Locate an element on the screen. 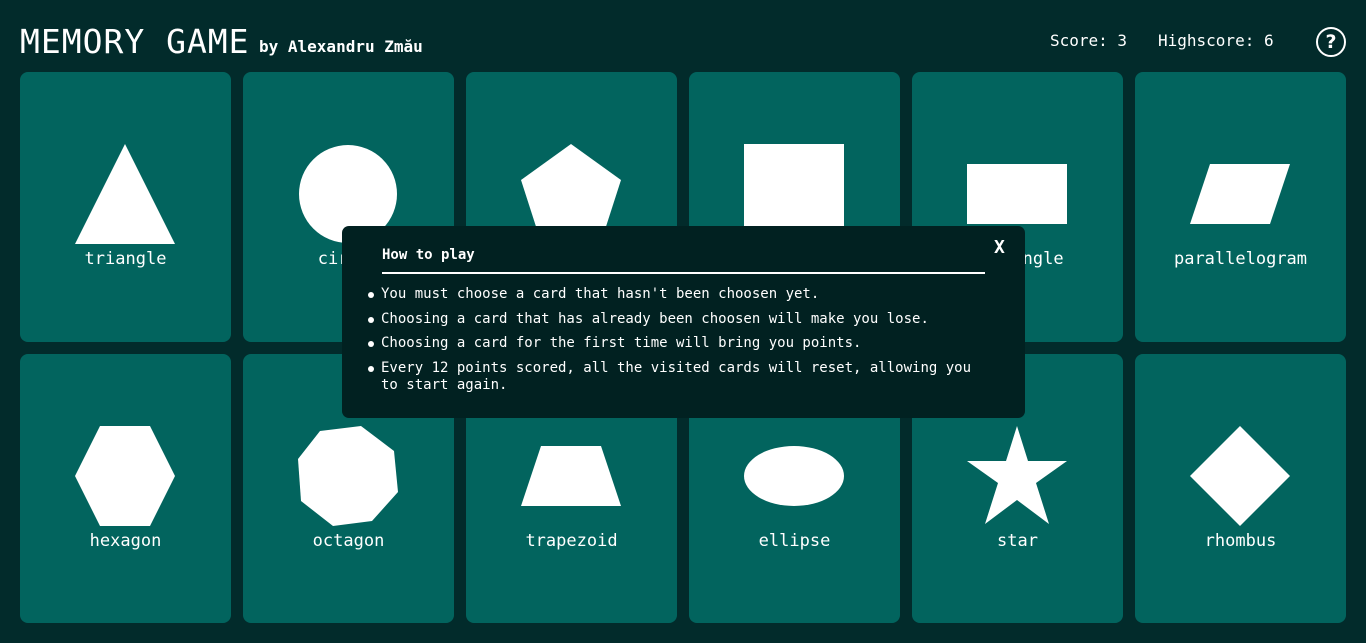 The height and width of the screenshot is (643, 1366). highscore-display: Highscore: 6 is located at coordinates (1216, 40).